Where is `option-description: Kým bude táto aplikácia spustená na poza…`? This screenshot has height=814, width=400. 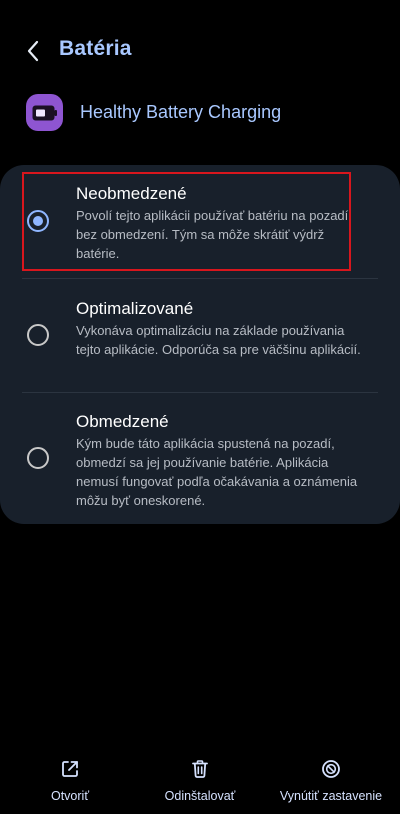
option-description: Kým bude táto aplikácia spustená na poza… is located at coordinates (217, 472).